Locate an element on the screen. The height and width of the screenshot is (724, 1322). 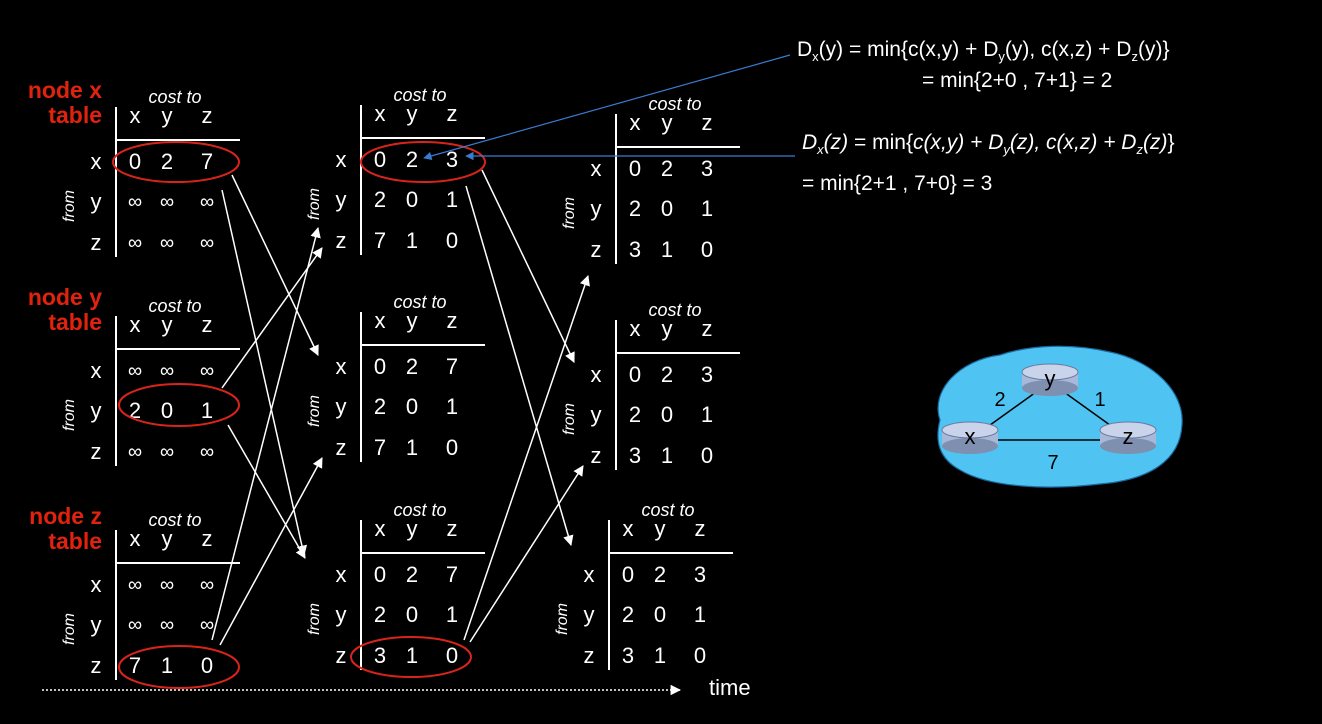
router-label: y is located at coordinates (1050, 378).